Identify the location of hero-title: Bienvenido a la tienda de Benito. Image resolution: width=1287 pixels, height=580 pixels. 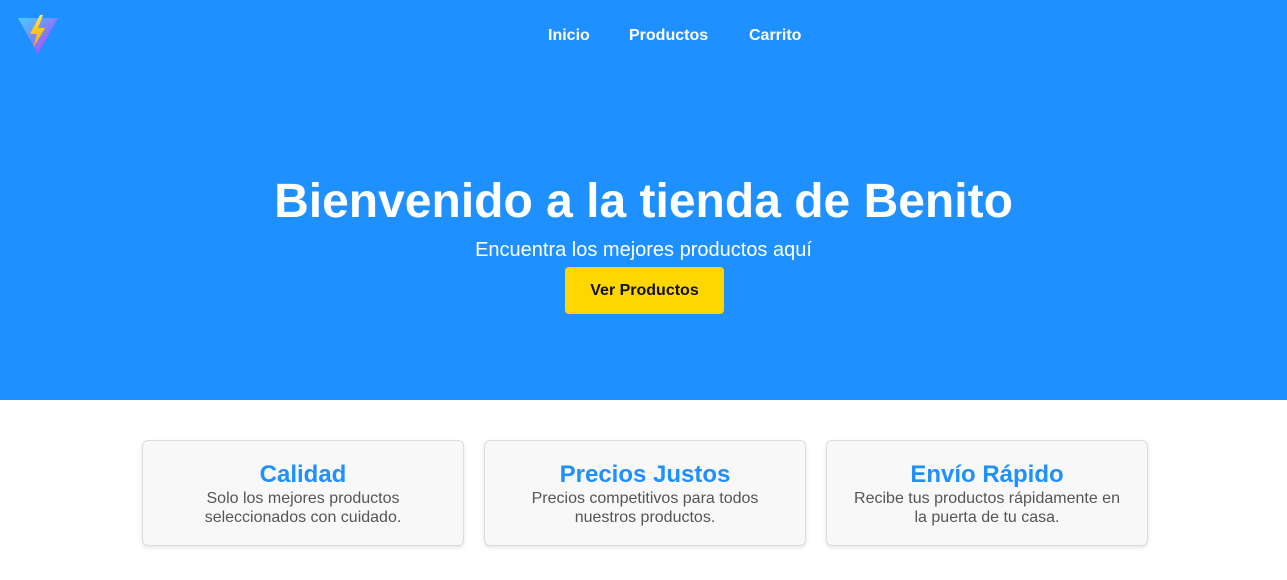
(643, 201).